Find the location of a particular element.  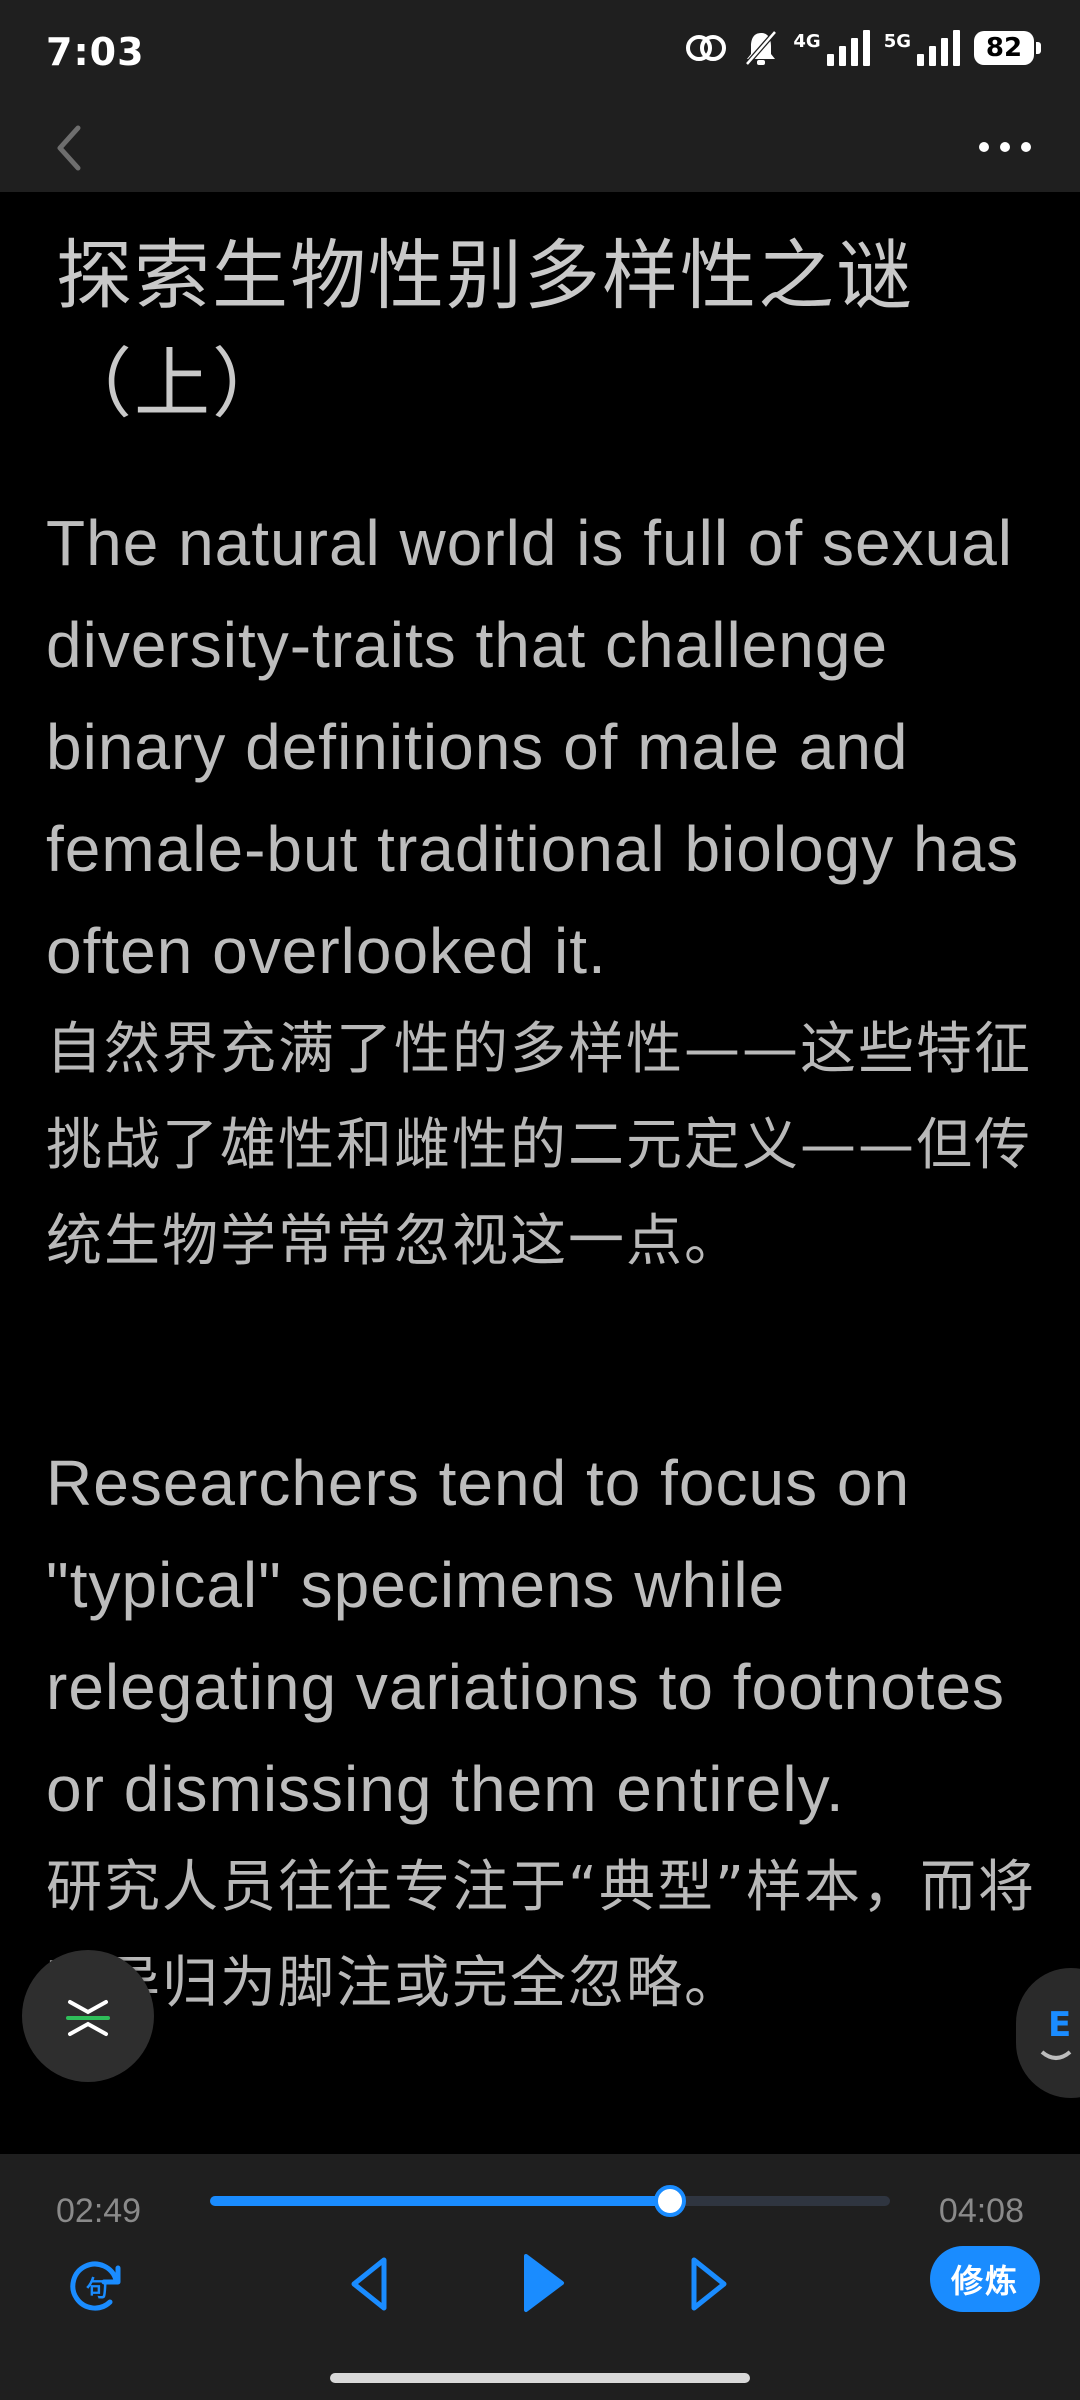

sentence-loop-icon: 句 is located at coordinates (97, 2285).